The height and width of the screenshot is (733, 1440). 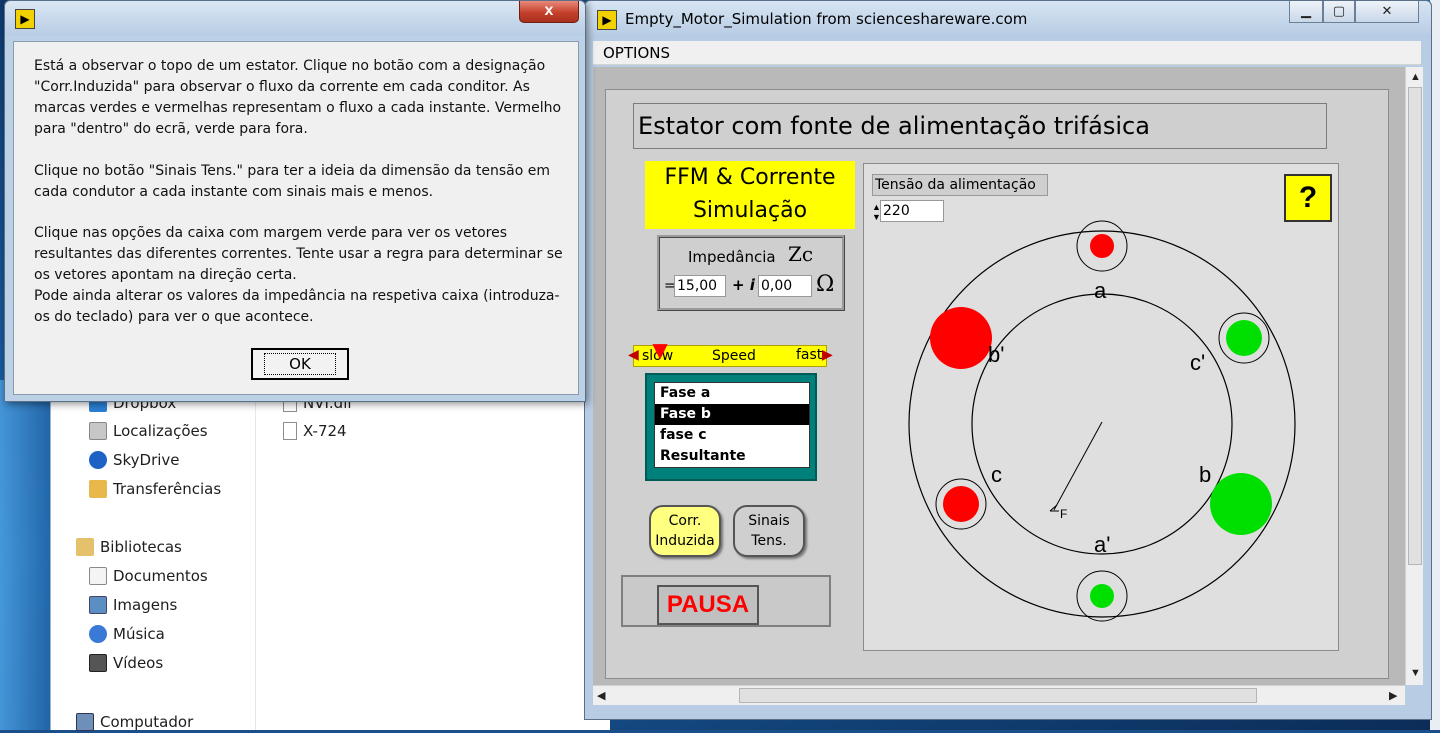 I want to click on scroll-down-icon: ▼, so click(x=1415, y=673).